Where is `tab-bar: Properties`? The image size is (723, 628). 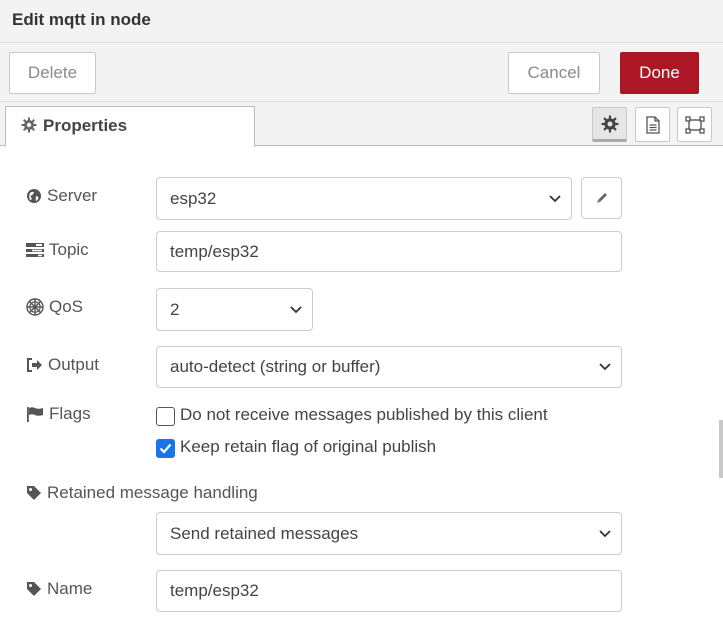
tab-bar: Properties is located at coordinates (361, 124).